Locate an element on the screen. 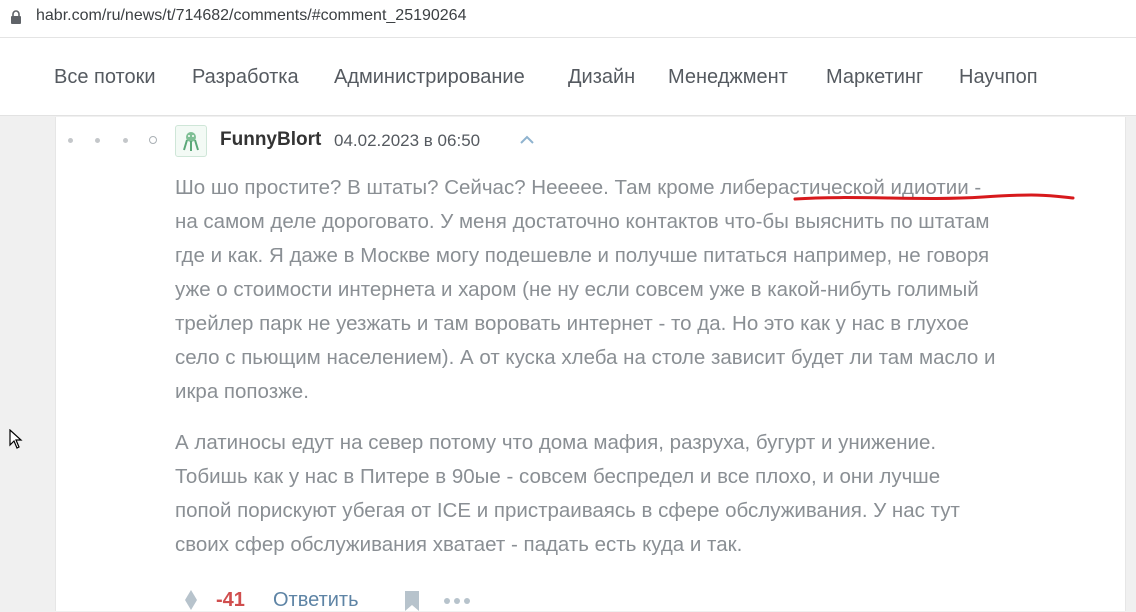 The height and width of the screenshot is (612, 1136). more-icon is located at coordinates (457, 601).